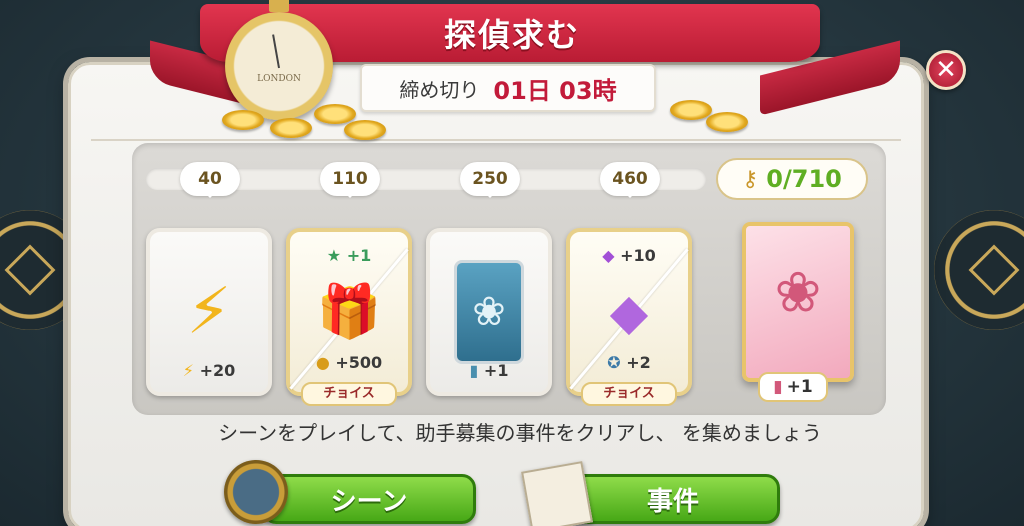 This screenshot has width=1024, height=526. Describe the element at coordinates (256, 492) in the screenshot. I see `magnifier-scene-icon` at that location.